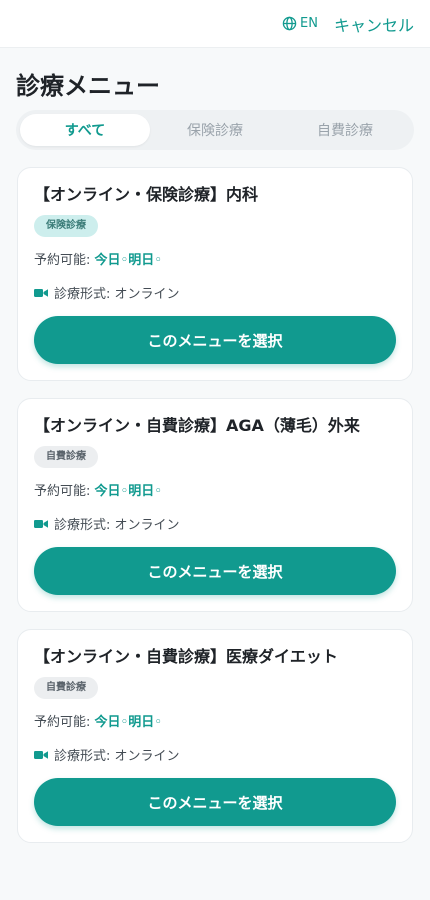 The image size is (430, 900). Describe the element at coordinates (186, 656) in the screenshot. I see `menu-title: 【オンライン・自費診療】医療ダイエット` at that location.